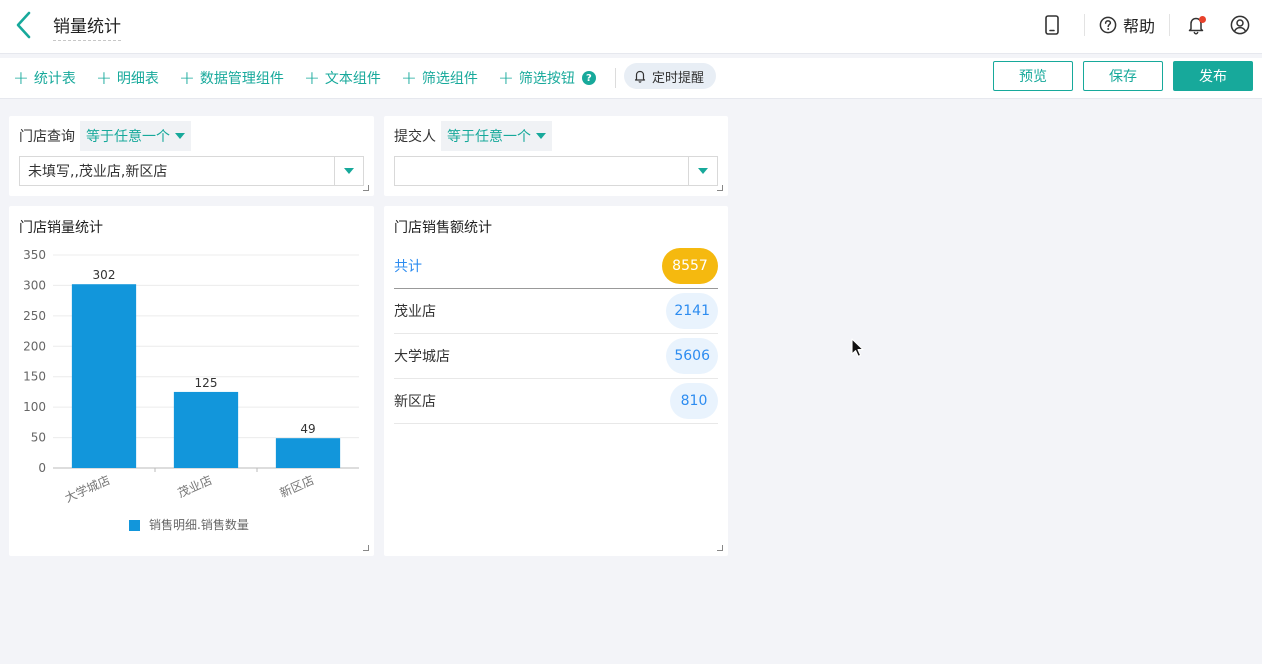  Describe the element at coordinates (443, 228) in the screenshot. I see `card-title: 门店销售额统计` at that location.